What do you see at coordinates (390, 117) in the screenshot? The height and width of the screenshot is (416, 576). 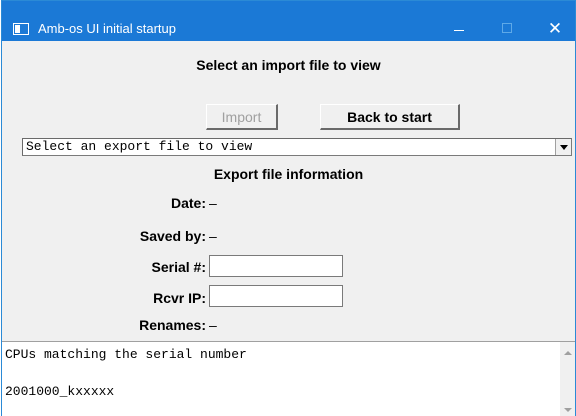 I see `back-to-start-button: Back to start` at bounding box center [390, 117].